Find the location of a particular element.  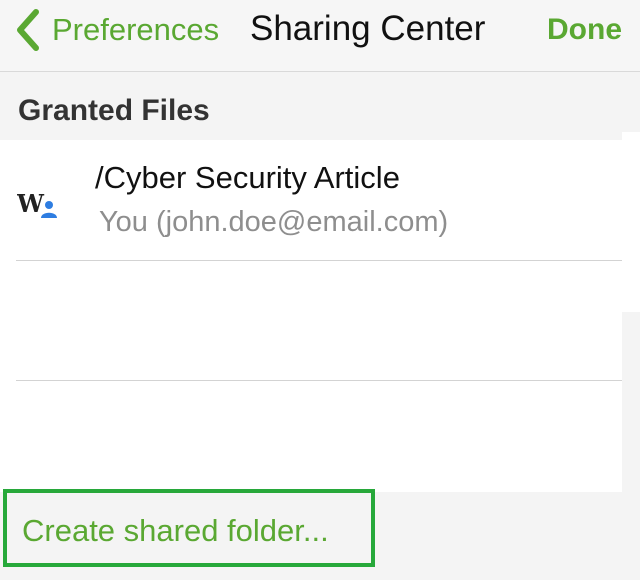

navigation-bar: Preferences Sharing Center Done is located at coordinates (320, 36).